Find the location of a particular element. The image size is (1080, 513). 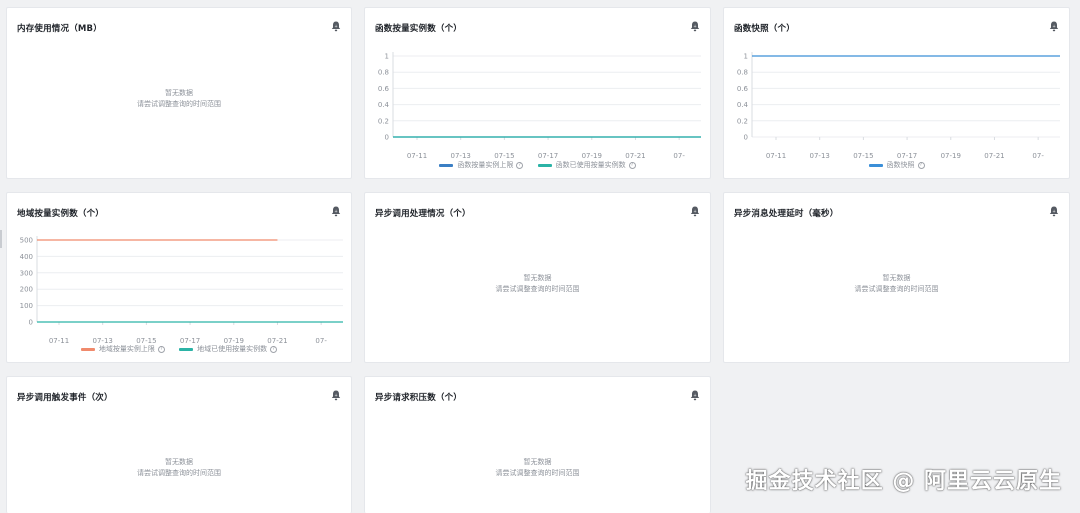

card-title: 内存使用情况（MB） is located at coordinates (59, 29).